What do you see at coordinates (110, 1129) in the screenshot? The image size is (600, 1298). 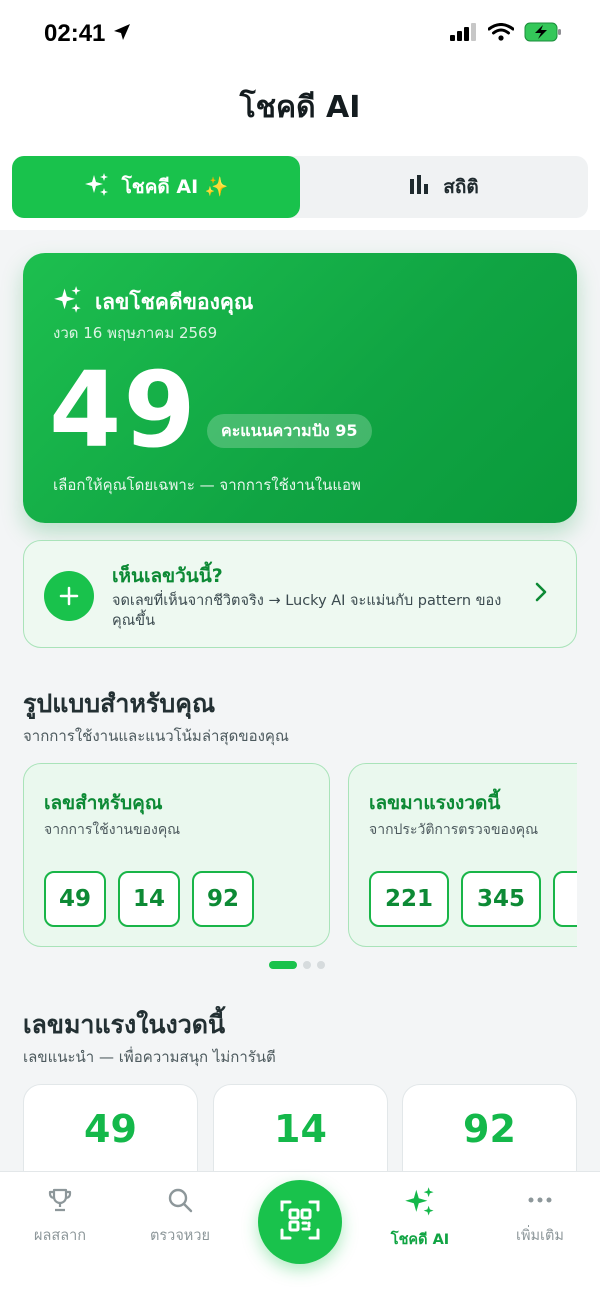 I see `hot-number: 49` at bounding box center [110, 1129].